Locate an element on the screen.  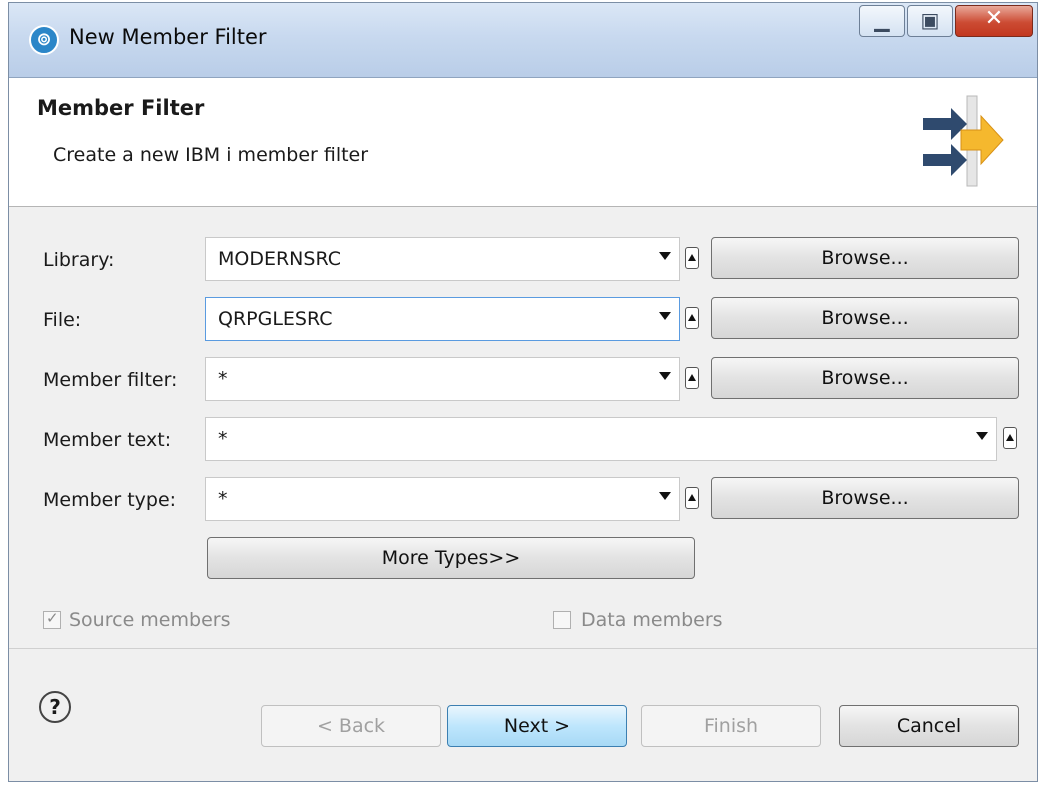
window-controls: ▁ ▣ ✕ is located at coordinates (945, 23).